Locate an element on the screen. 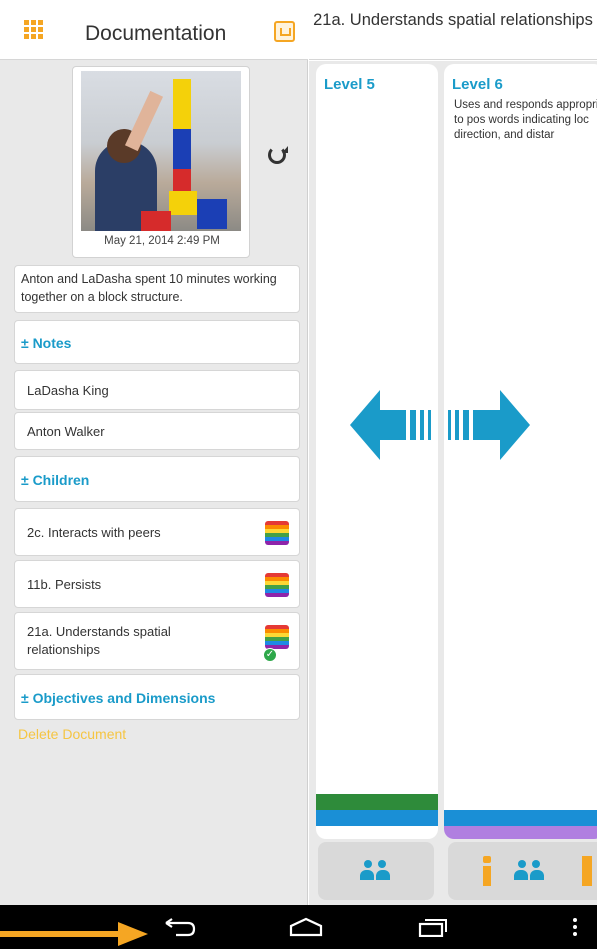  level-title: Level 6 is located at coordinates (477, 84).